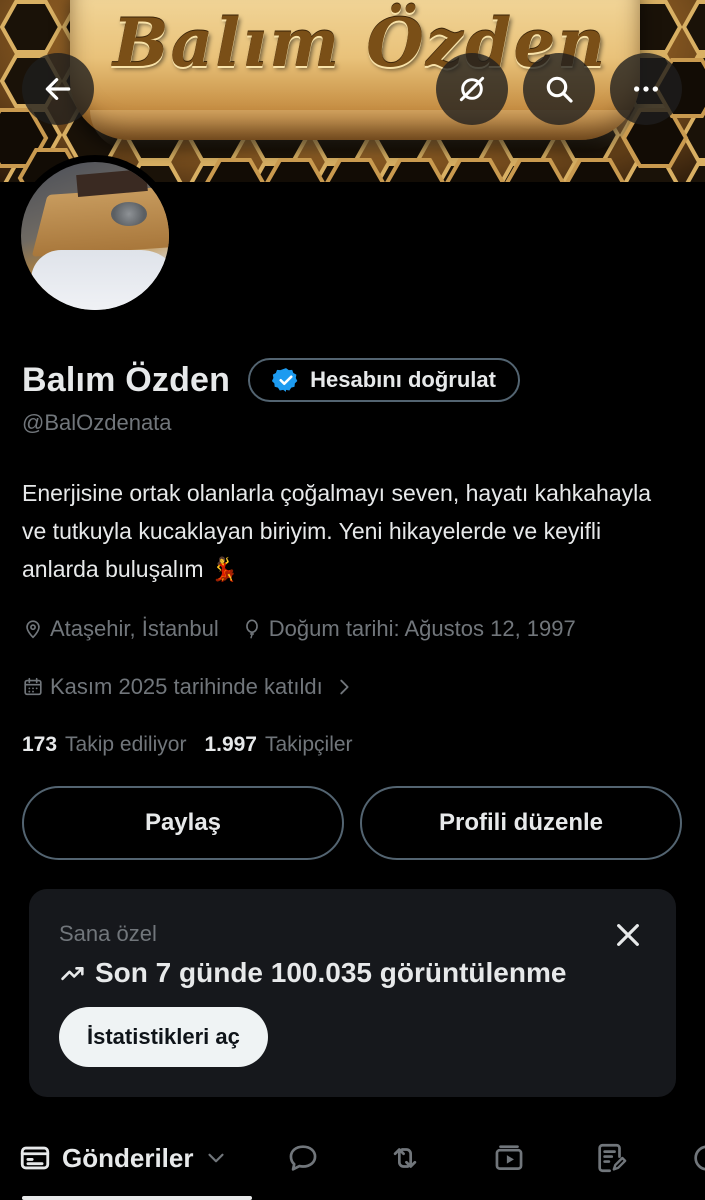  I want to click on grok-icon, so click(472, 89).